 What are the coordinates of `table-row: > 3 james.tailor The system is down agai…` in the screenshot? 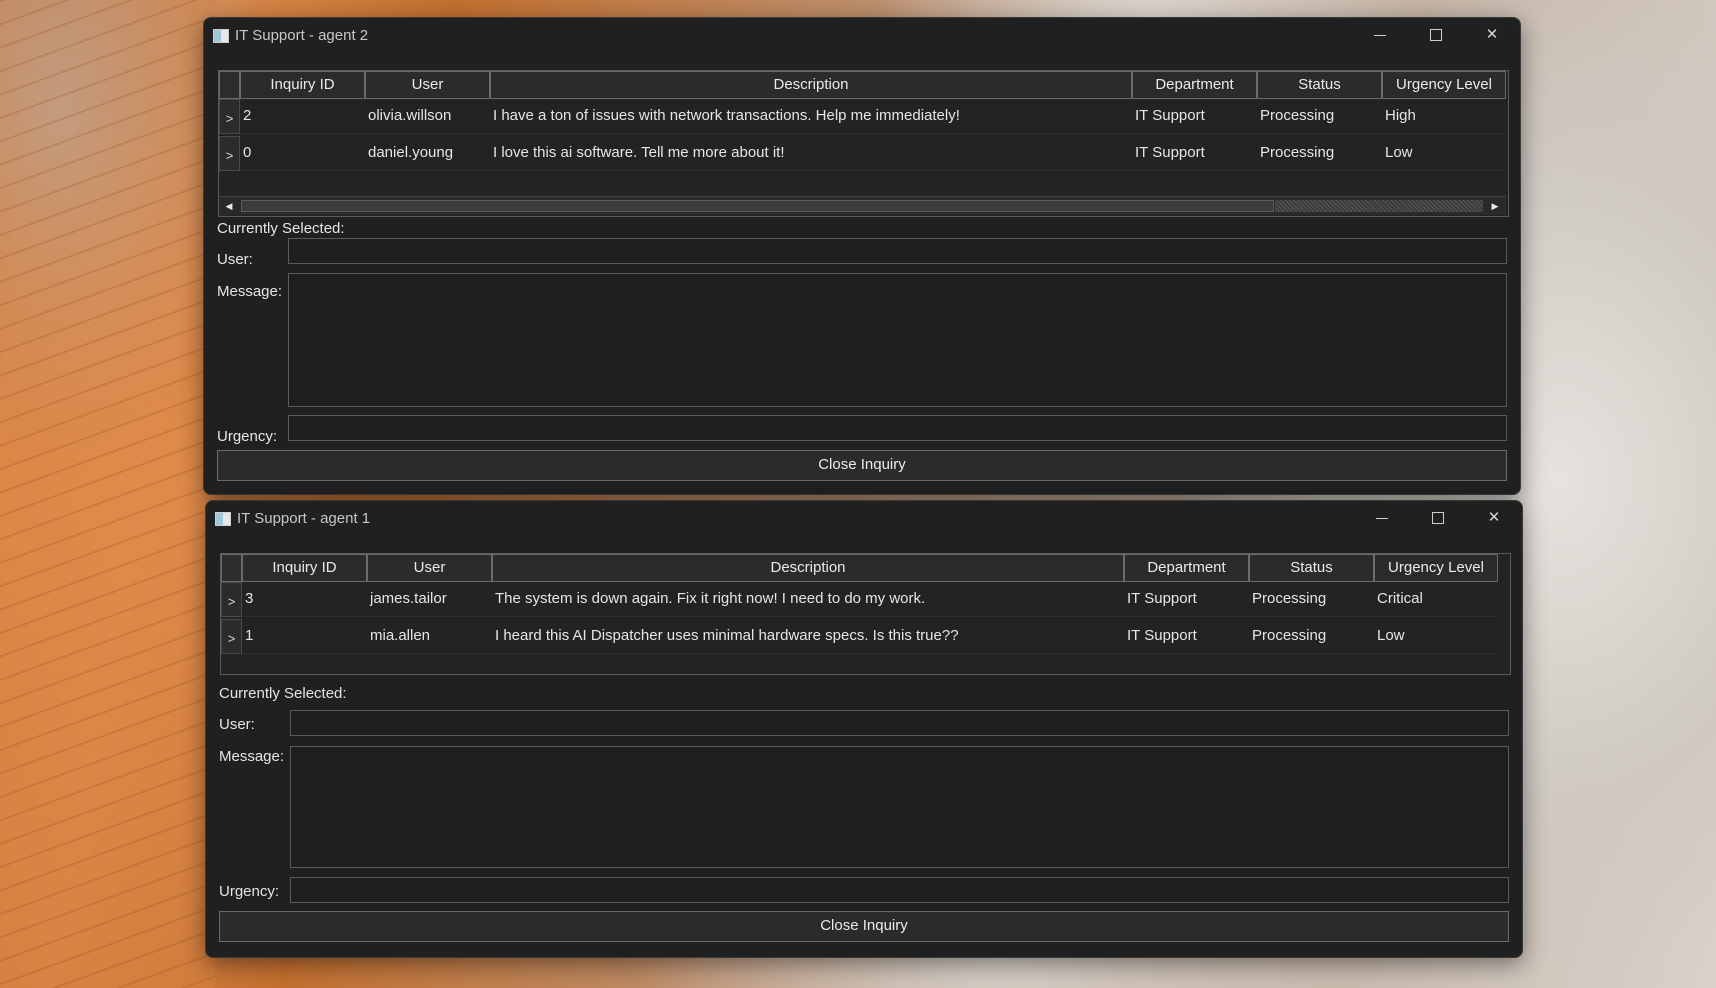 It's located at (864, 600).